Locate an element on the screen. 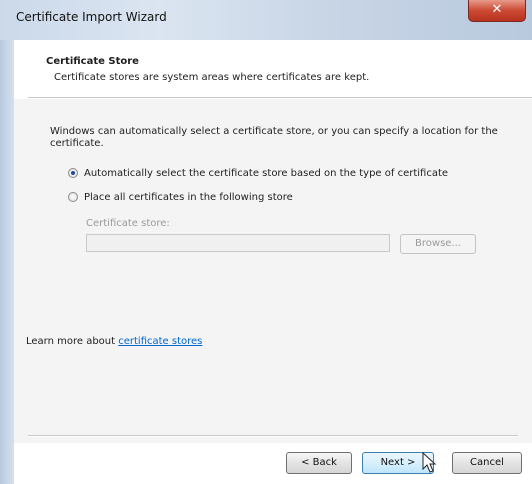 This screenshot has height=484, width=532. footer-divider is located at coordinates (273, 436).